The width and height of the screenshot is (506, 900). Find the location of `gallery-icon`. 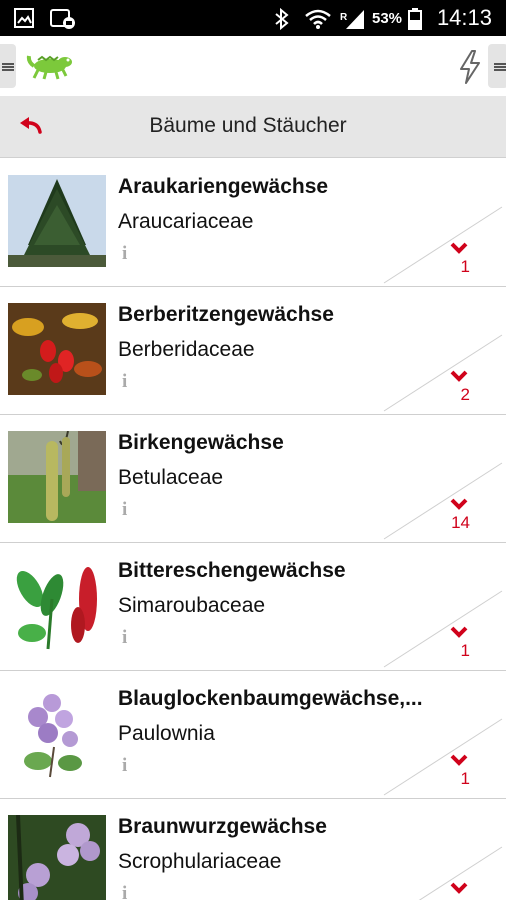

gallery-icon is located at coordinates (24, 18).